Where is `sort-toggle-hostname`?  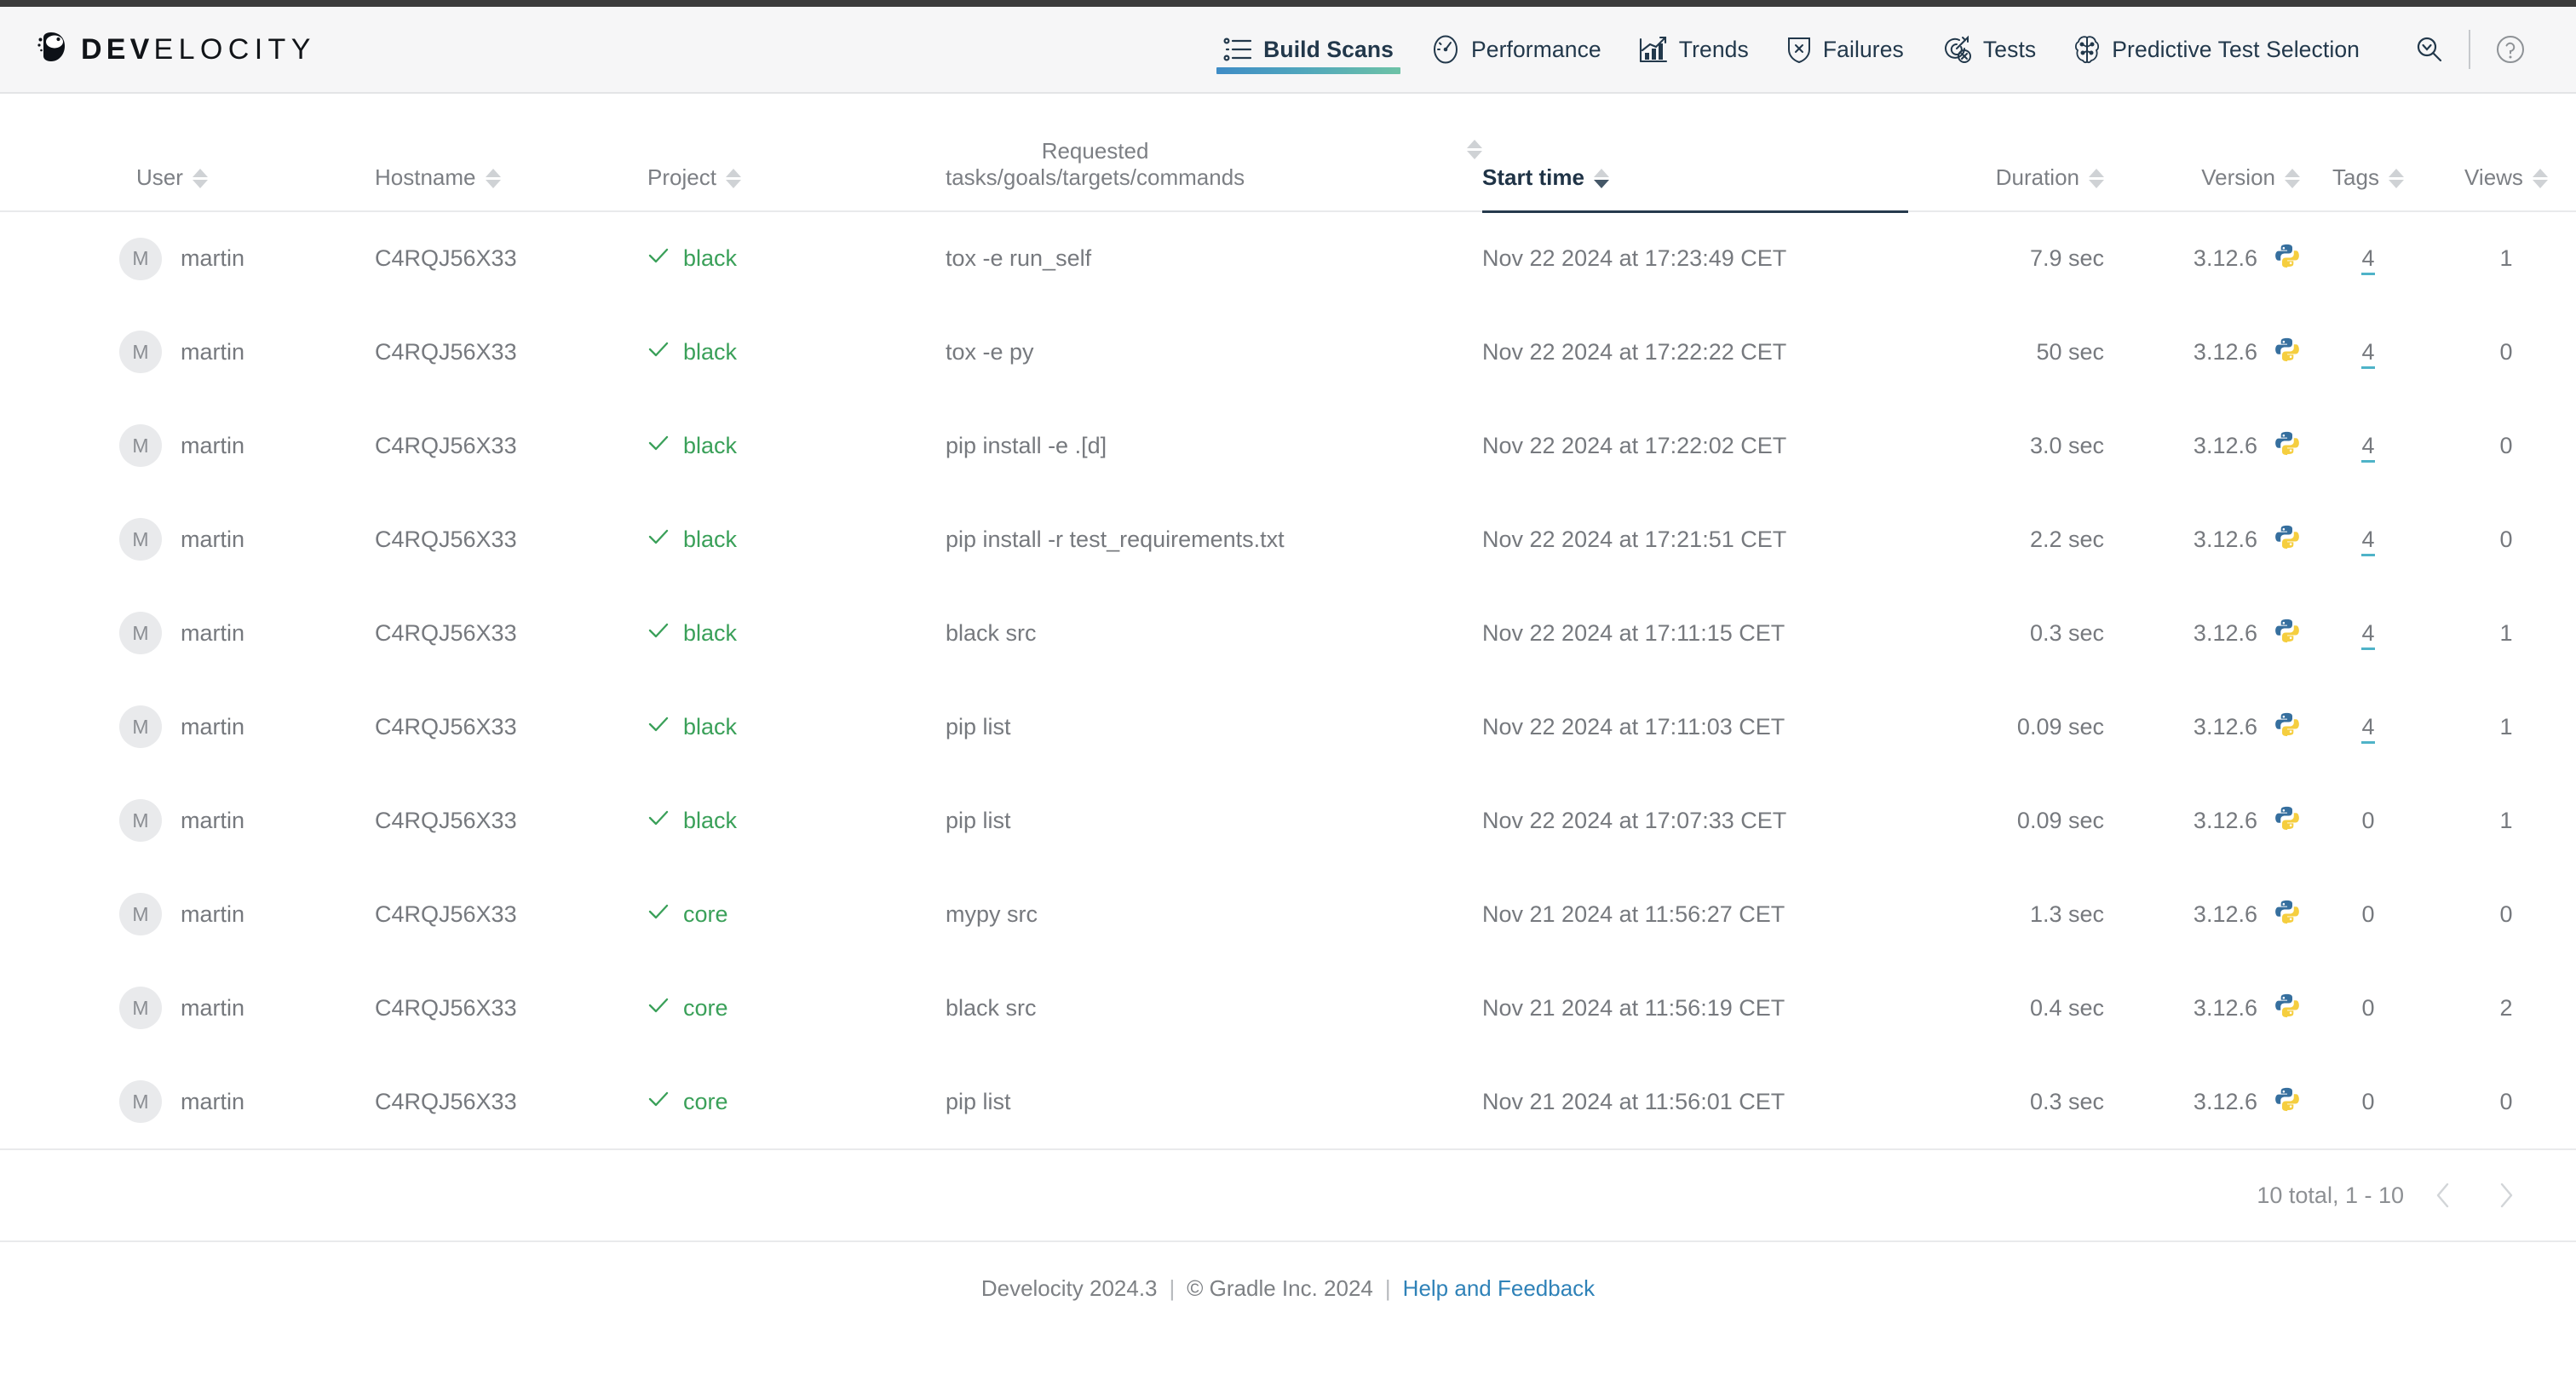
sort-toggle-hostname is located at coordinates (493, 178).